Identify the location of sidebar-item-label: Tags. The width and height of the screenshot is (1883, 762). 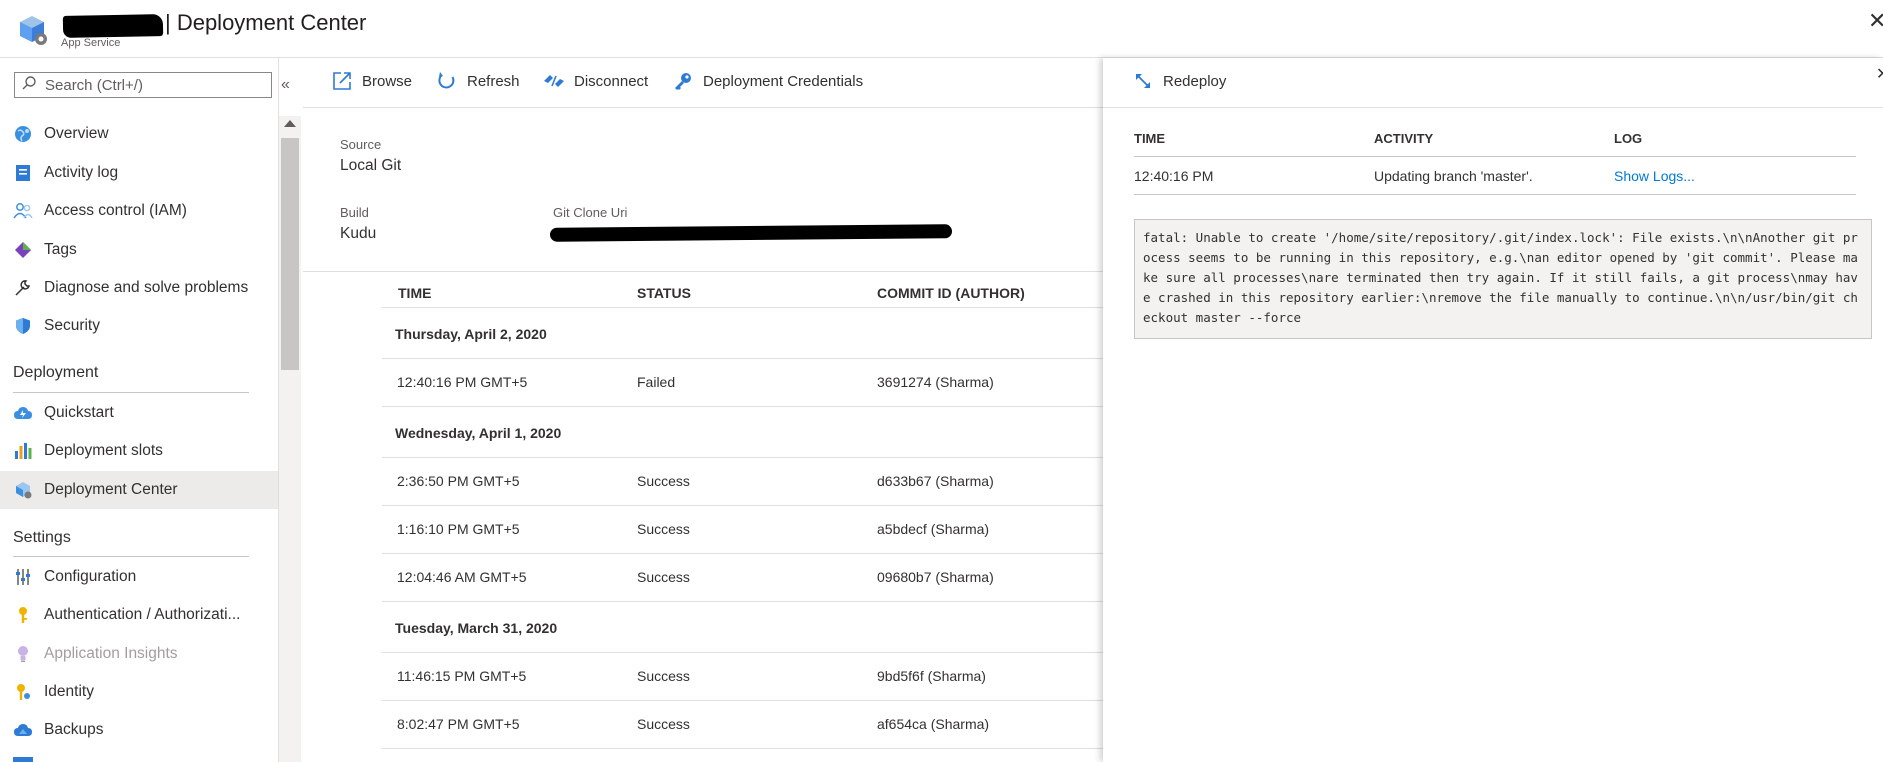
(60, 249).